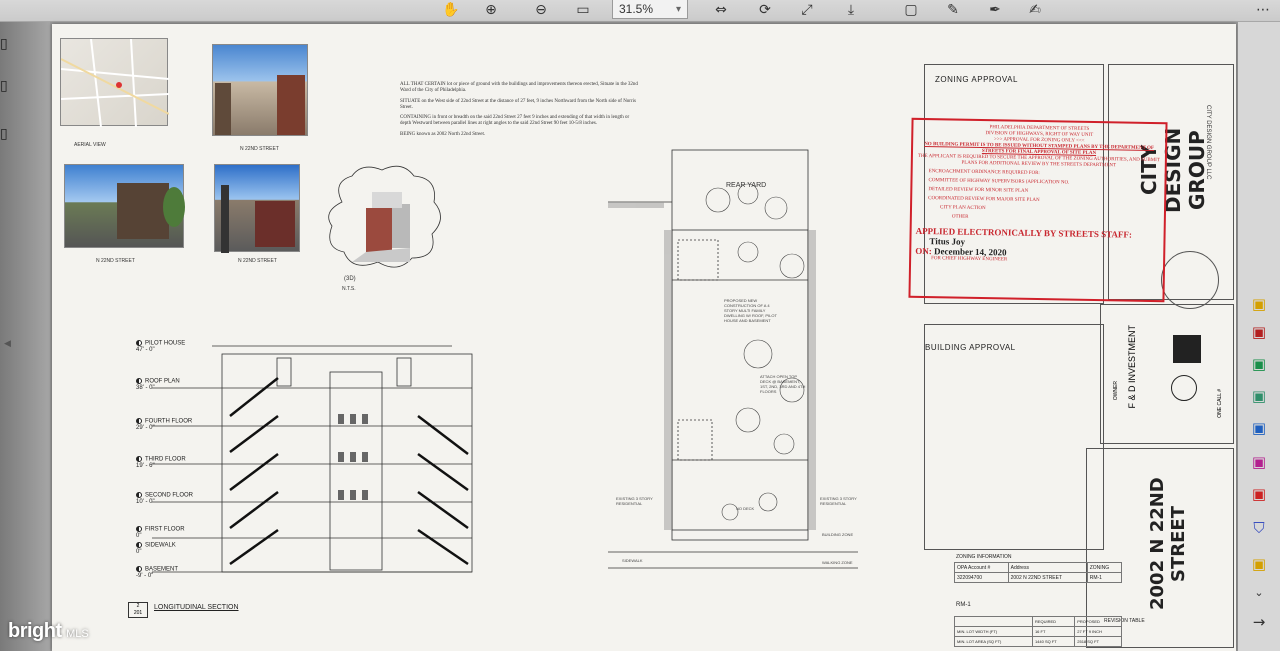 This screenshot has width=1280, height=651. What do you see at coordinates (1259, 622) in the screenshot?
I see `expand-icon: →` at bounding box center [1259, 622].